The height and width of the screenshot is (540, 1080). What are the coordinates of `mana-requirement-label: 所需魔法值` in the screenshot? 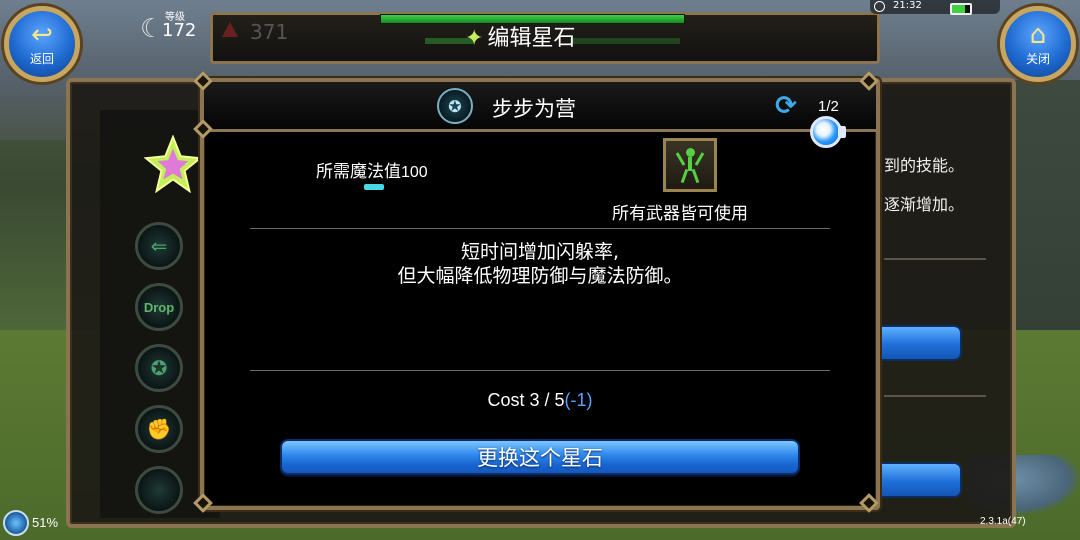 It's located at (358, 172).